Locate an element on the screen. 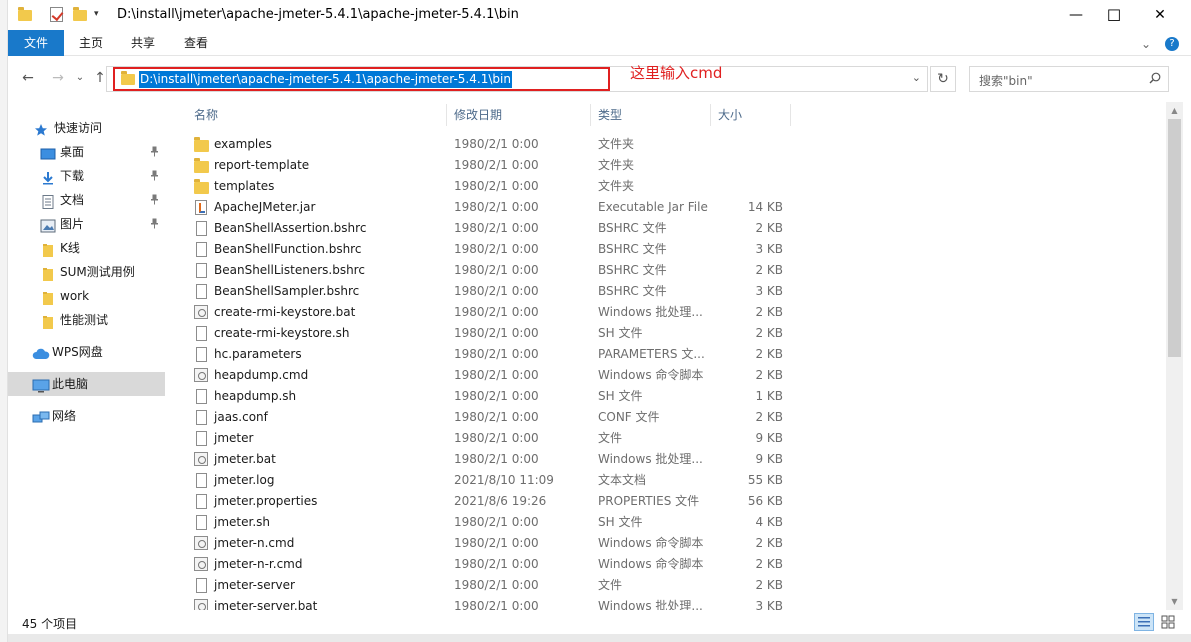  sidebar-item: 网络 is located at coordinates (86, 416).